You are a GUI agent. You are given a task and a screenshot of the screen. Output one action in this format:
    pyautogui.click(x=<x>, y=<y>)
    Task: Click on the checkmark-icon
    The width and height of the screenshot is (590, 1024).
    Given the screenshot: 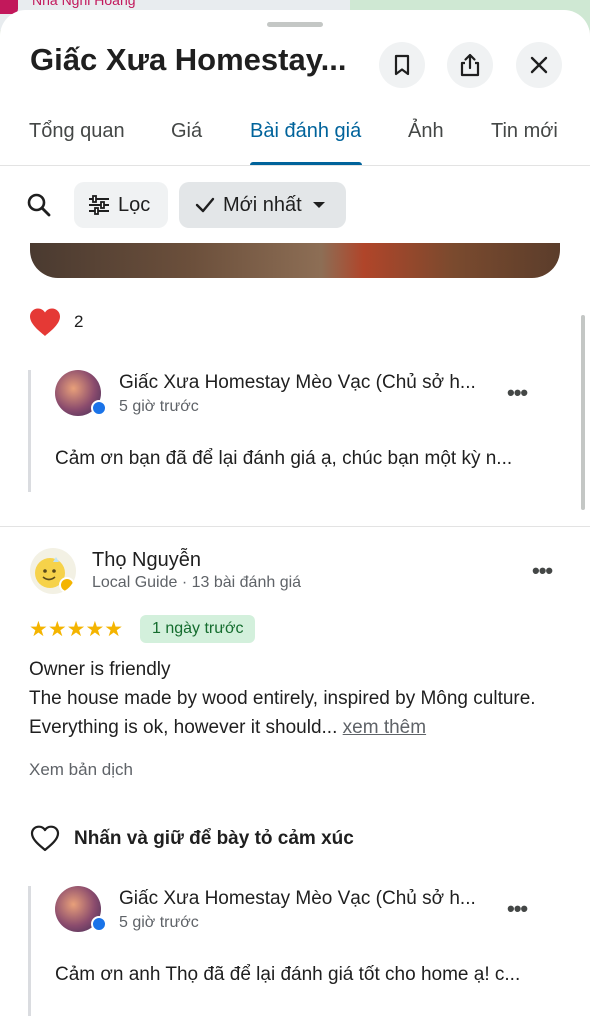 What is the action you would take?
    pyautogui.click(x=205, y=205)
    